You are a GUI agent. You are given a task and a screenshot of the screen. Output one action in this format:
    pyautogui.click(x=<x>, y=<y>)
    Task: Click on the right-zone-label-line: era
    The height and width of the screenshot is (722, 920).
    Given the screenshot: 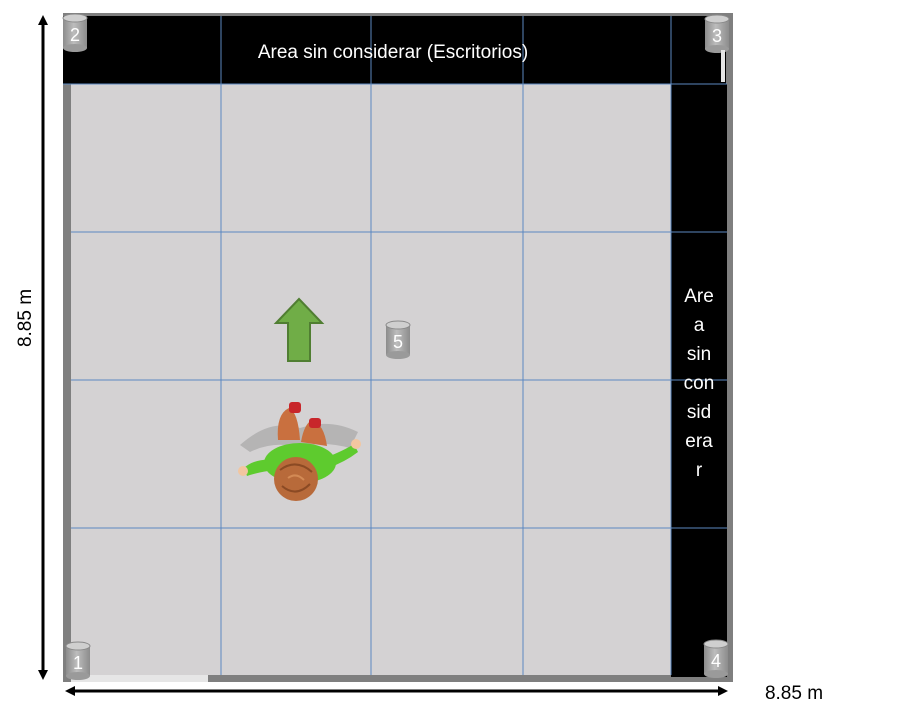 What is the action you would take?
    pyautogui.click(x=699, y=441)
    